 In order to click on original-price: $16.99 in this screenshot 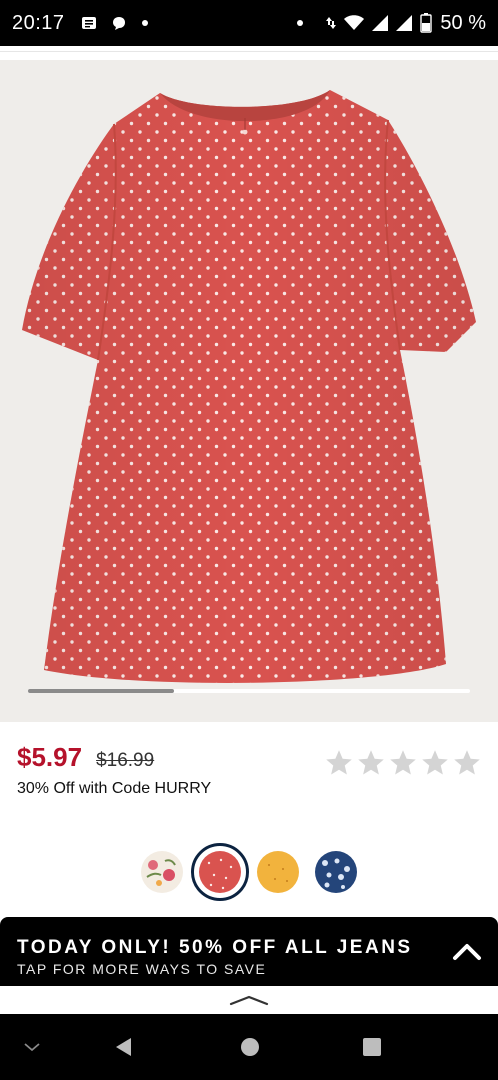, I will do `click(125, 760)`.